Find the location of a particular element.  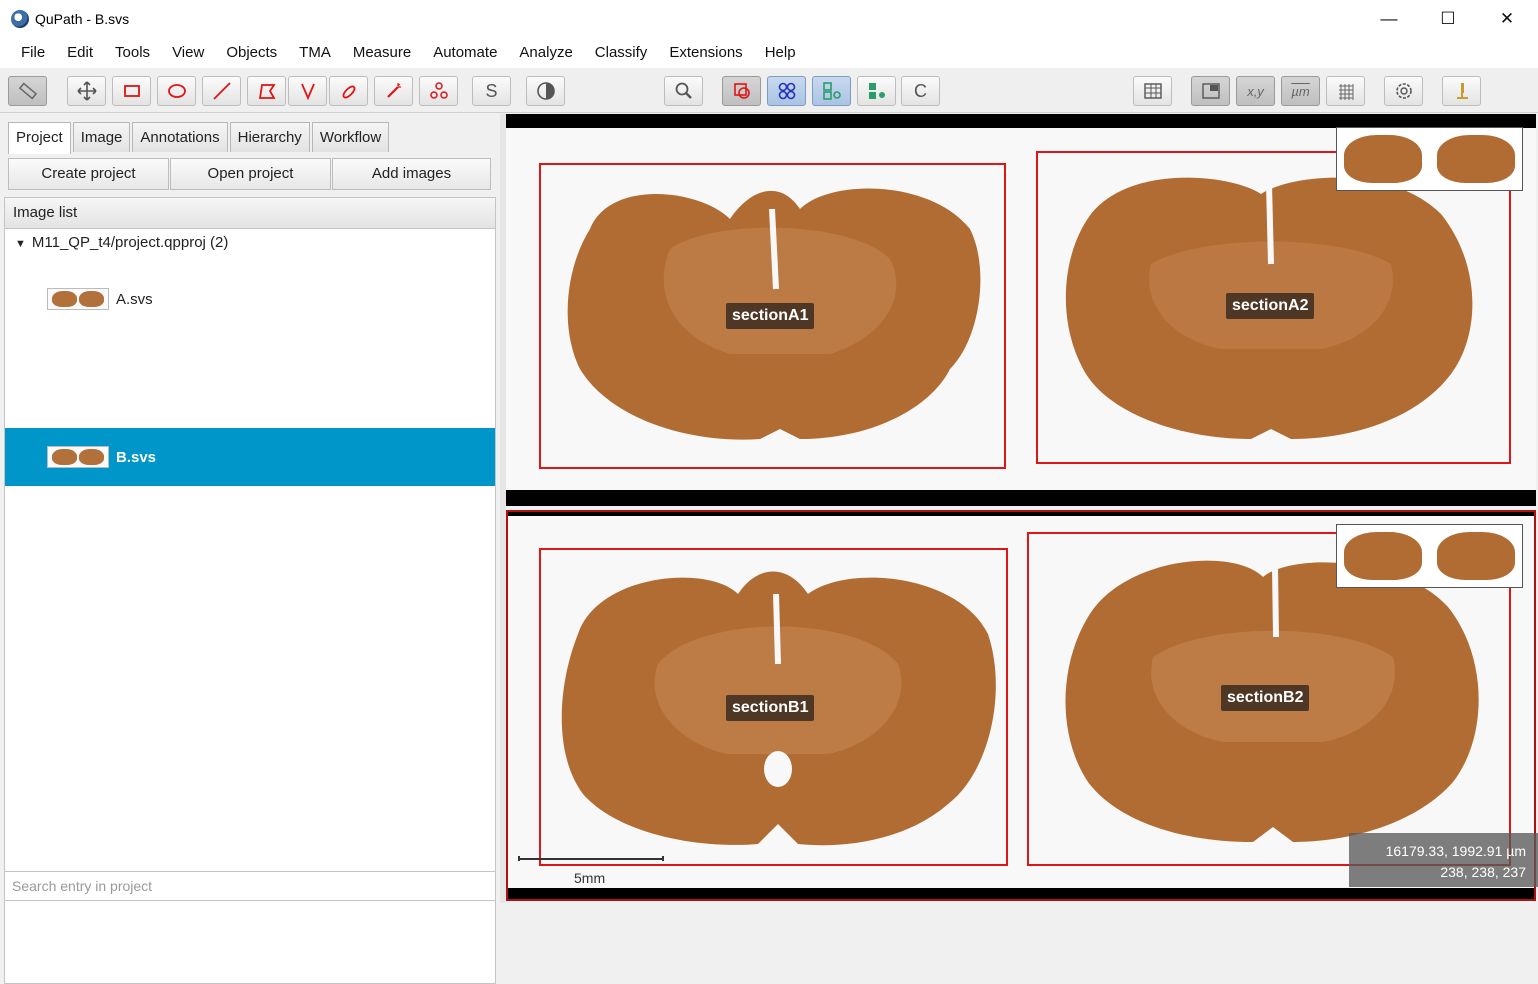

fill-detections-icon is located at coordinates (876, 91).